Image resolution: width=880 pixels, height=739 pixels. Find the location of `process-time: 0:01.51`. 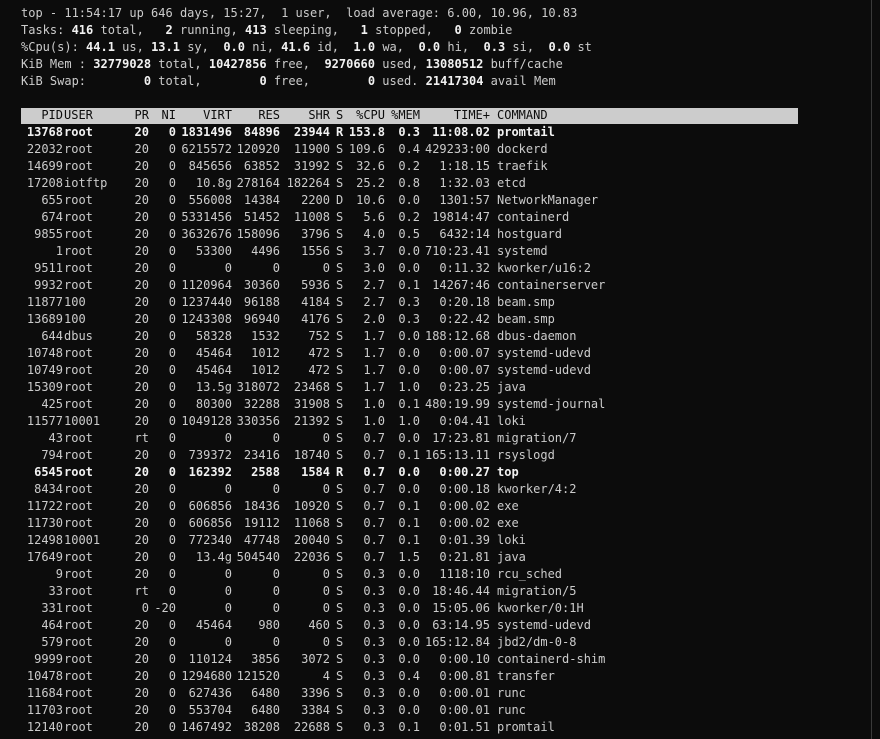

process-time: 0:01.51 is located at coordinates (464, 727).